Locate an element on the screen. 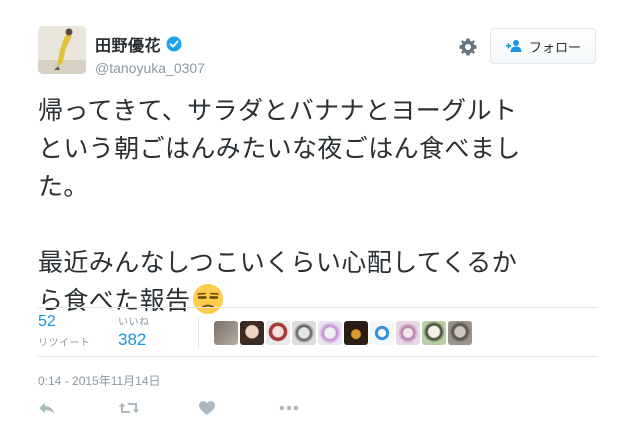  like-count-stat: いいね 382 is located at coordinates (134, 331).